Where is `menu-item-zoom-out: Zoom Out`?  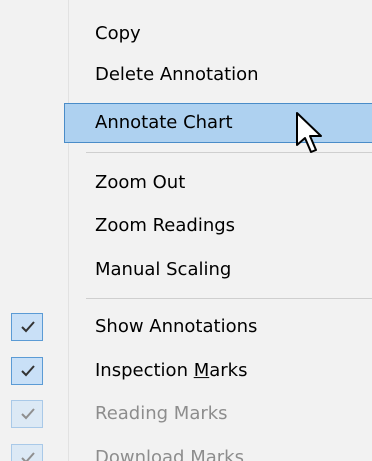
menu-item-zoom-out: Zoom Out is located at coordinates (186, 183).